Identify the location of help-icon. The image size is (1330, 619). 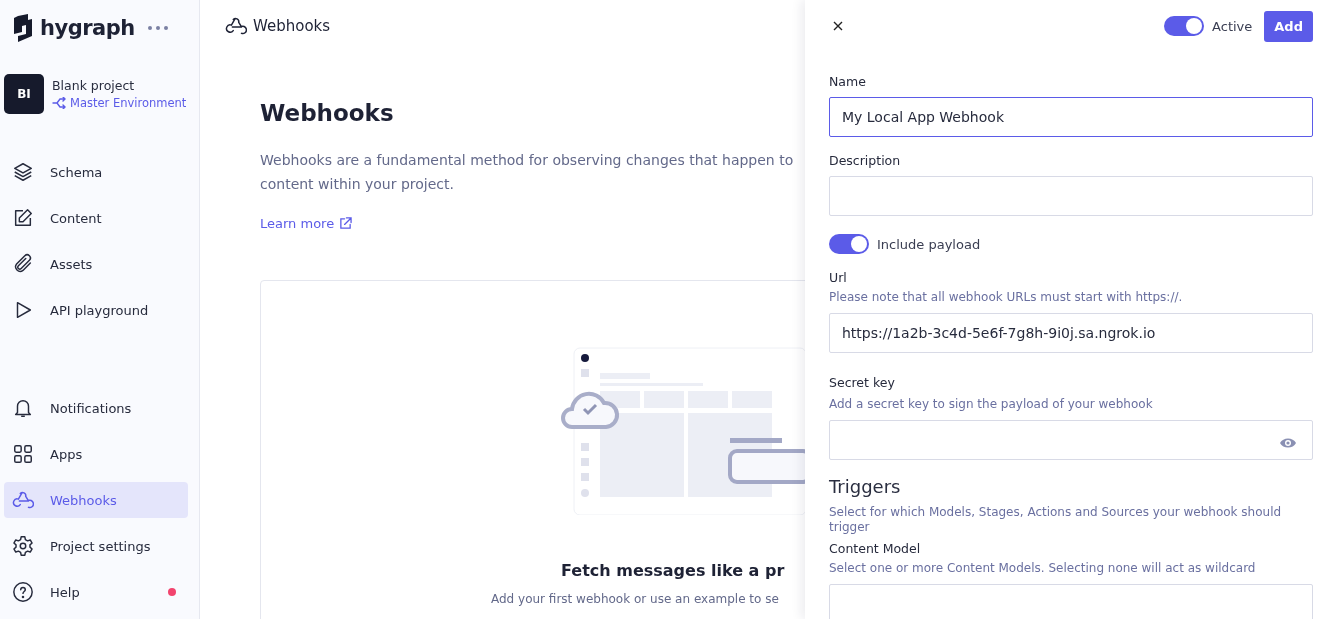
(23, 592).